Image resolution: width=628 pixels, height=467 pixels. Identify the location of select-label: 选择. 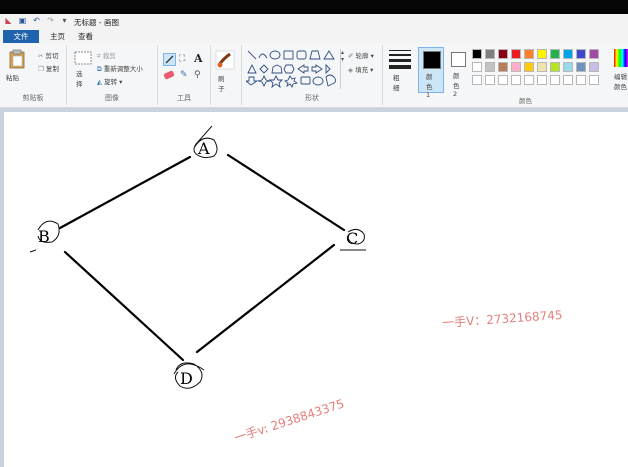
(79, 79).